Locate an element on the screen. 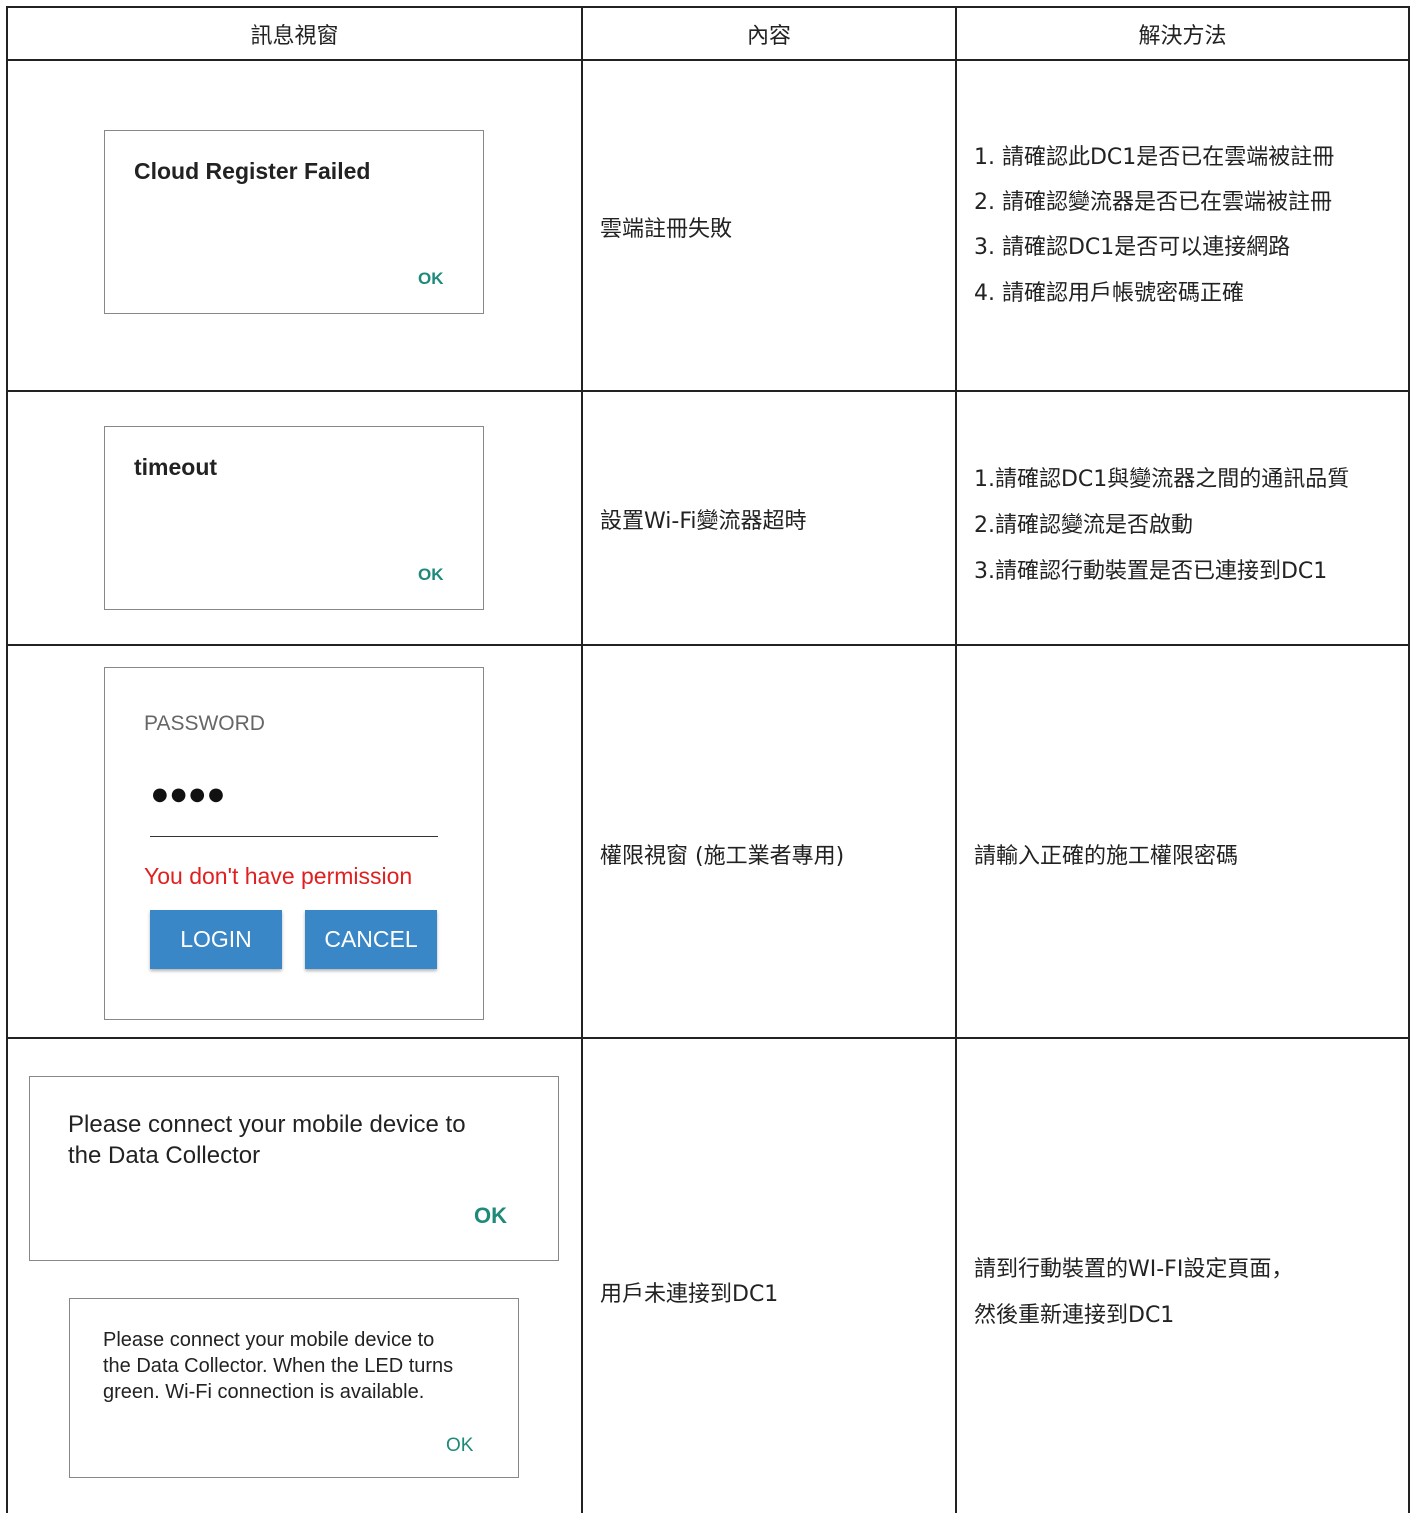 Image resolution: width=1416 pixels, height=1513 pixels. solution-line: 1.請確認DC1與變流器之間的通訊品質 is located at coordinates (1162, 479).